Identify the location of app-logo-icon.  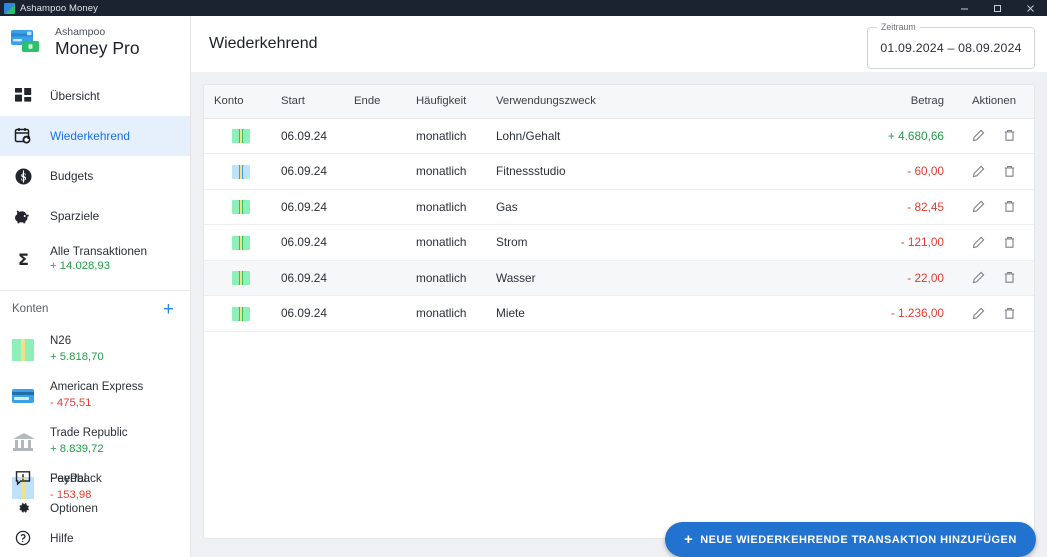
(9, 8).